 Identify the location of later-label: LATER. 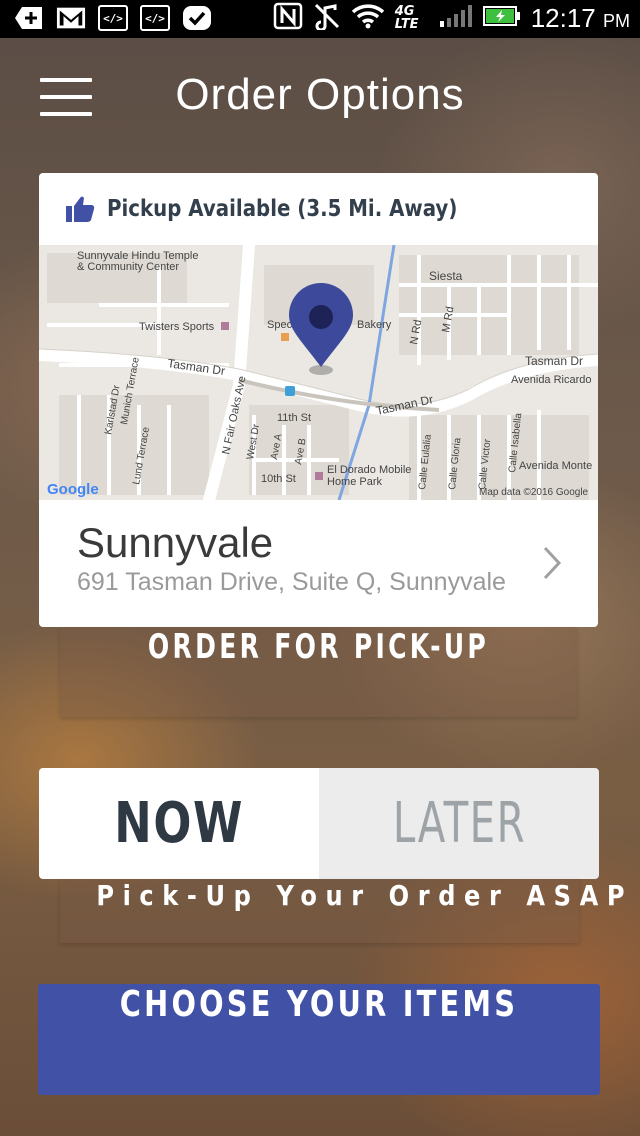
(459, 823).